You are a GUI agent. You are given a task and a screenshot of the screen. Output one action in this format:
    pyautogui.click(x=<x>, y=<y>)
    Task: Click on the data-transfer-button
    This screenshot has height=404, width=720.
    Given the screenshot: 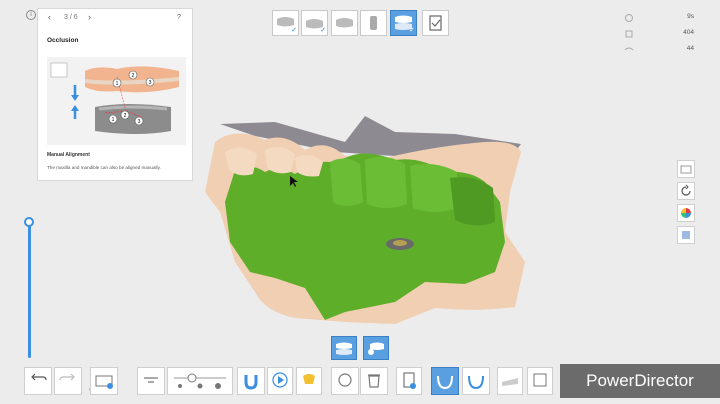 What is the action you would take?
    pyautogui.click(x=104, y=381)
    